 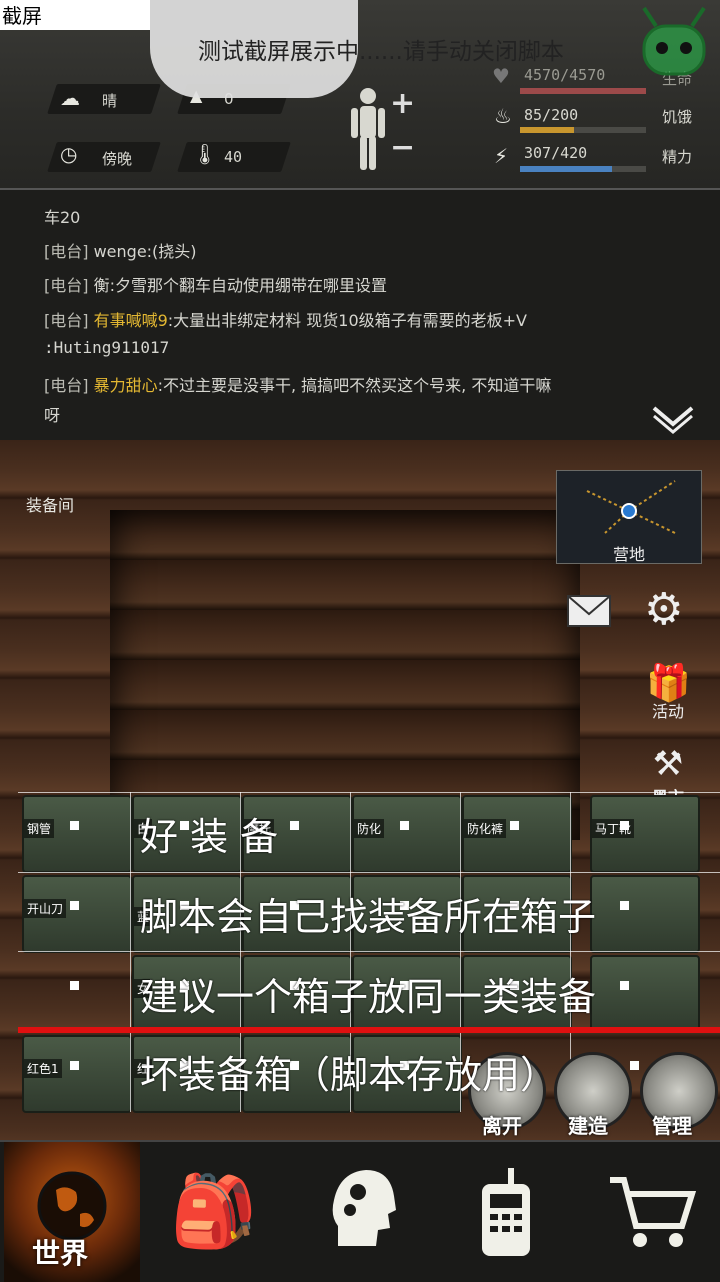 I want to click on tab-world: 世界, so click(x=72, y=1212).